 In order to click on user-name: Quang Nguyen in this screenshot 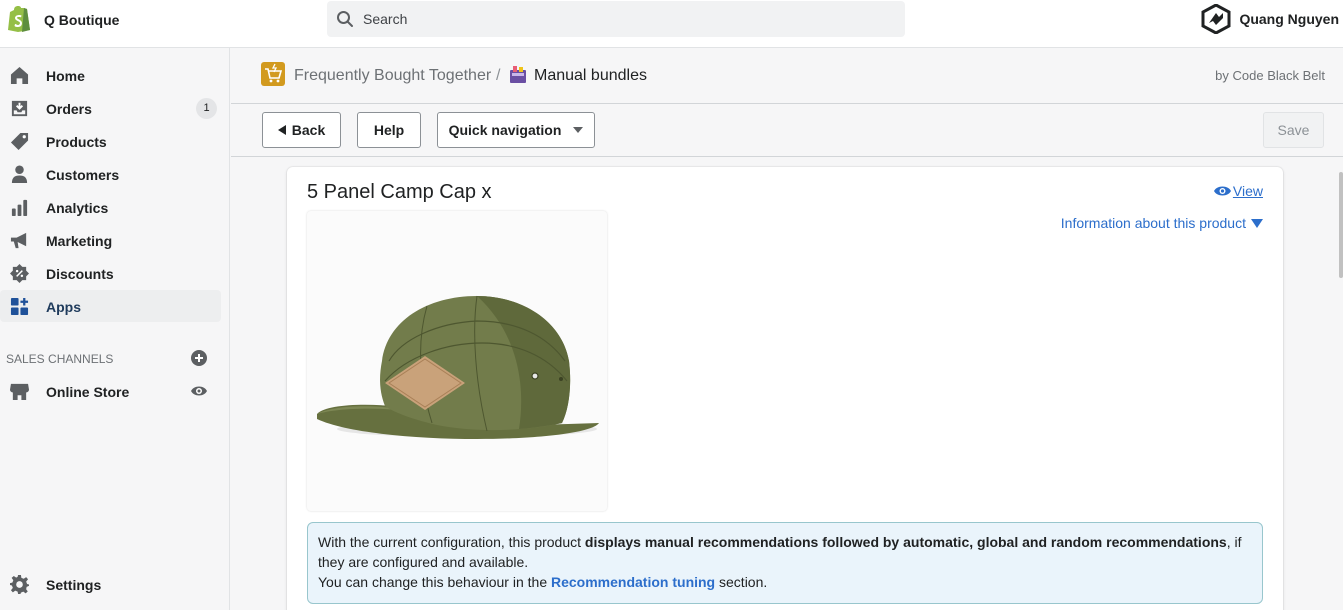, I will do `click(1289, 19)`.